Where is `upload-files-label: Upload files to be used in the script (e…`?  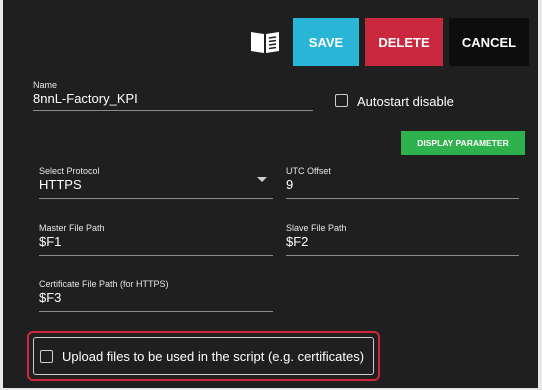 upload-files-label: Upload files to be used in the script (e… is located at coordinates (213, 356).